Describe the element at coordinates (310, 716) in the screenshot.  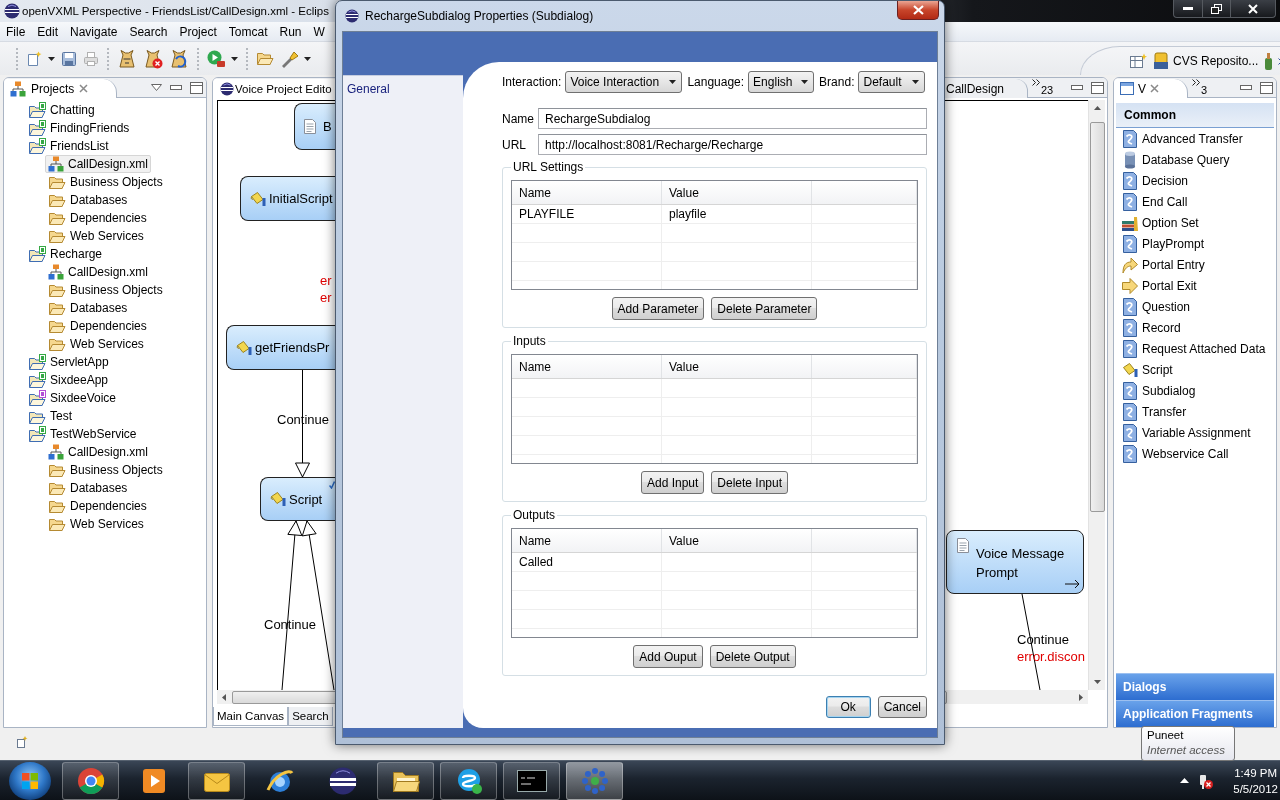
I see `page-tab: Search` at that location.